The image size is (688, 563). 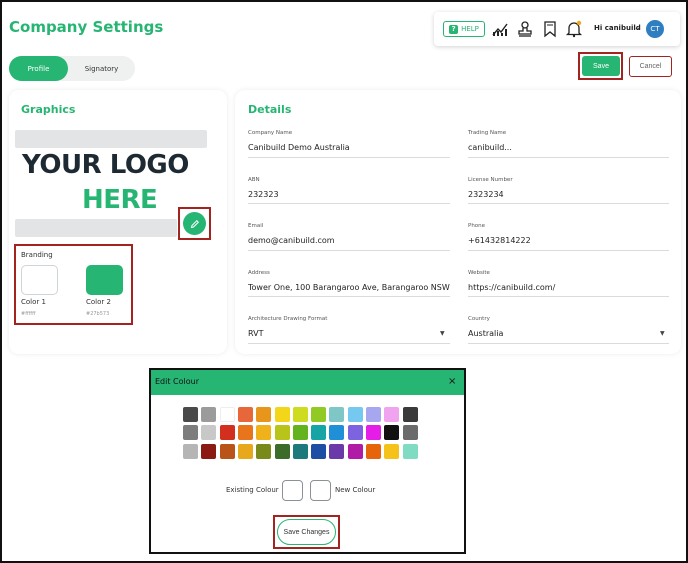 I want to click on modal-title: Edit Colour, so click(x=177, y=381).